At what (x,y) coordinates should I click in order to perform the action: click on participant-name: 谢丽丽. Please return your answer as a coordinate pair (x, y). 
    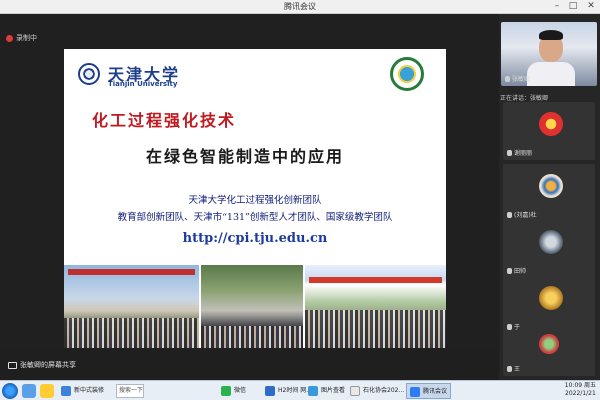
    Looking at the image, I should click on (519, 152).